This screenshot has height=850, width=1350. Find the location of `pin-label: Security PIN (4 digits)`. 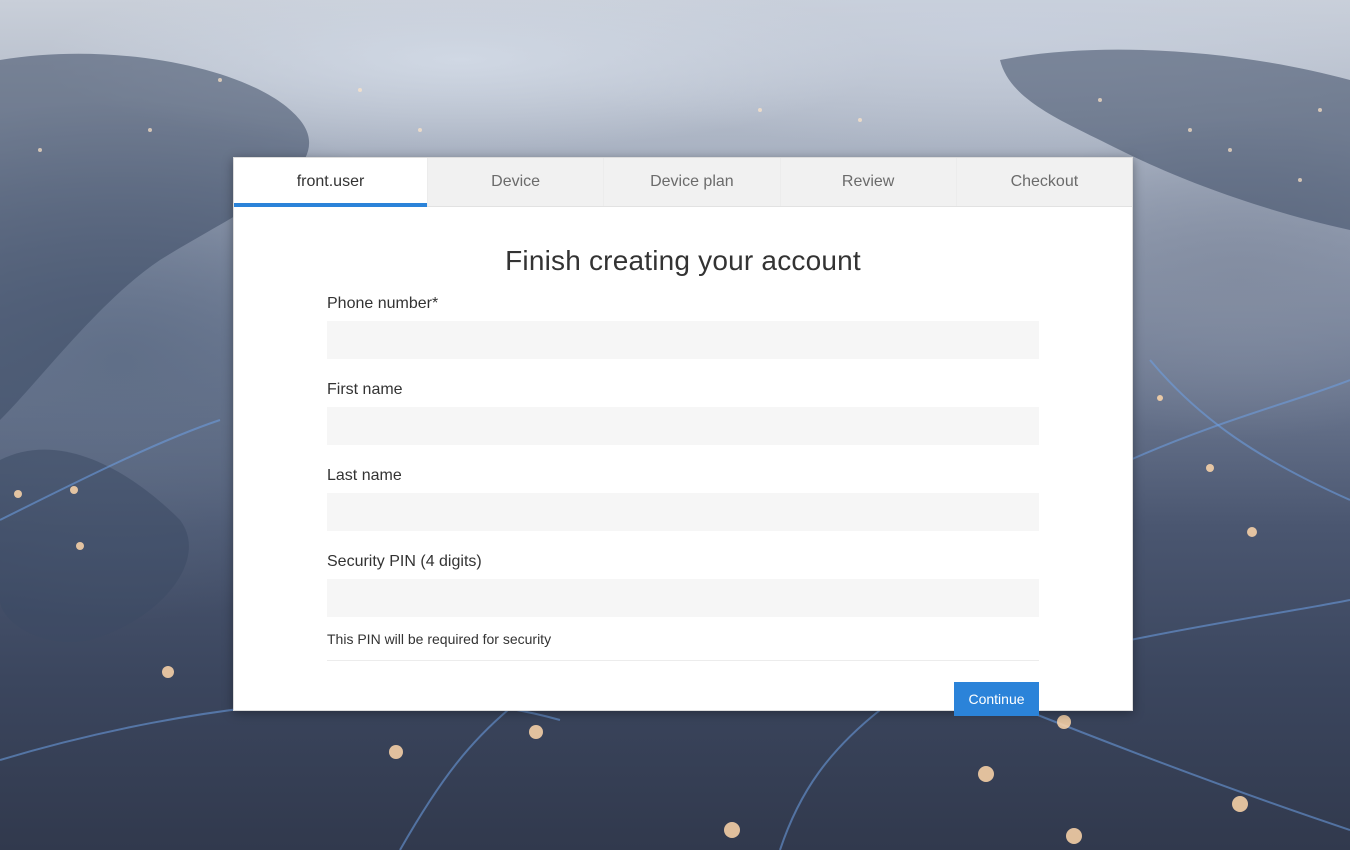

pin-label: Security PIN (4 digits) is located at coordinates (404, 561).